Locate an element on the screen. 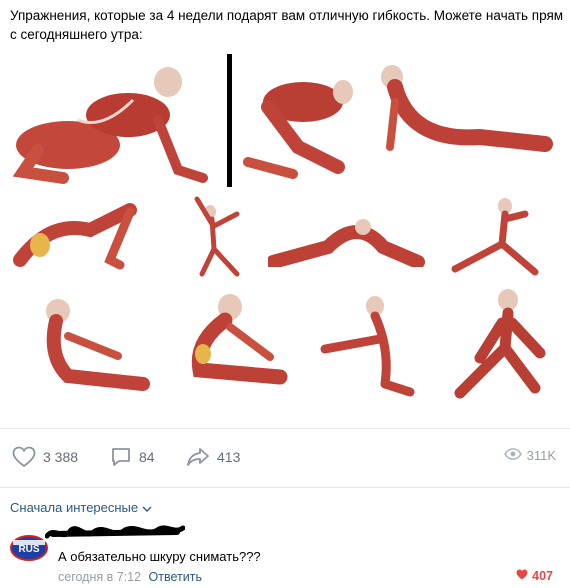  author-name-scribble is located at coordinates (115, 533).